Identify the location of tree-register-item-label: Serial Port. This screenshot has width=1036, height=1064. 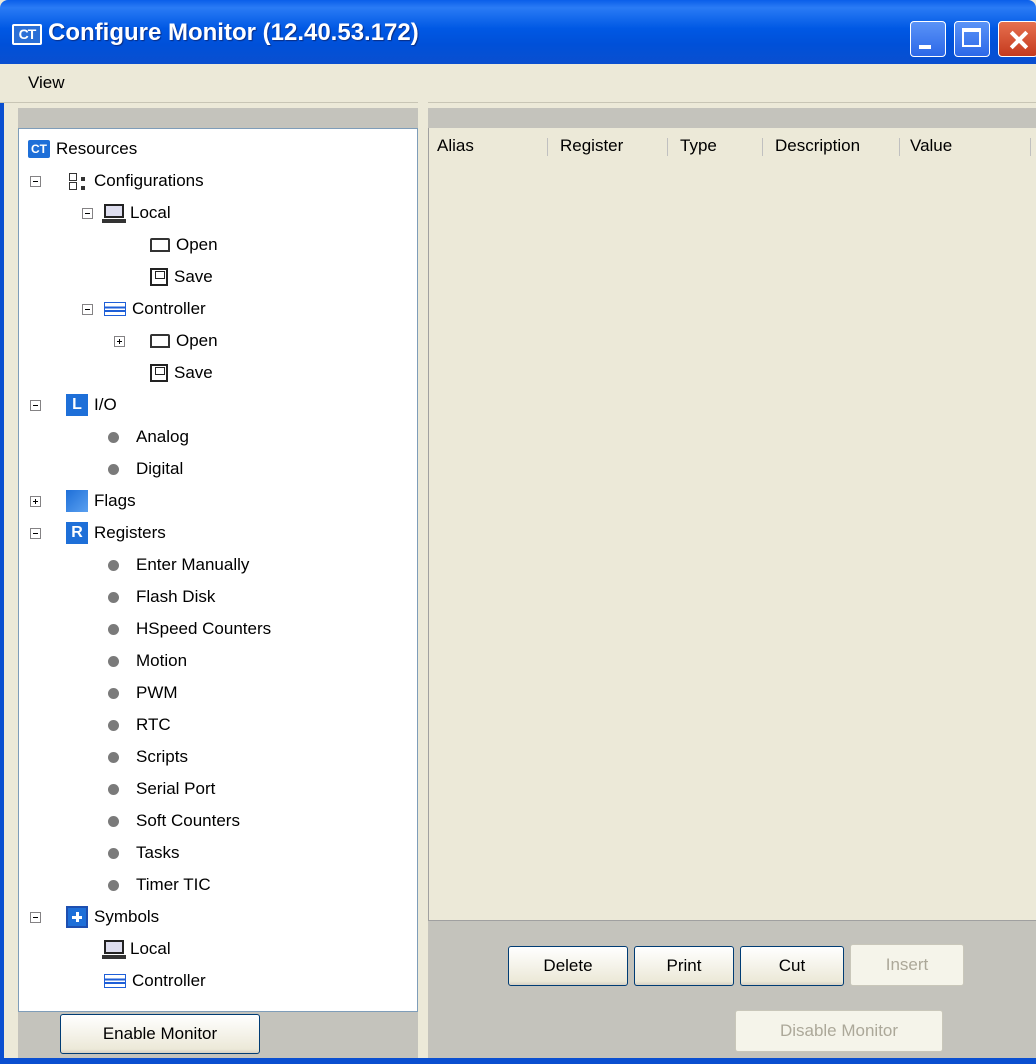
(176, 788).